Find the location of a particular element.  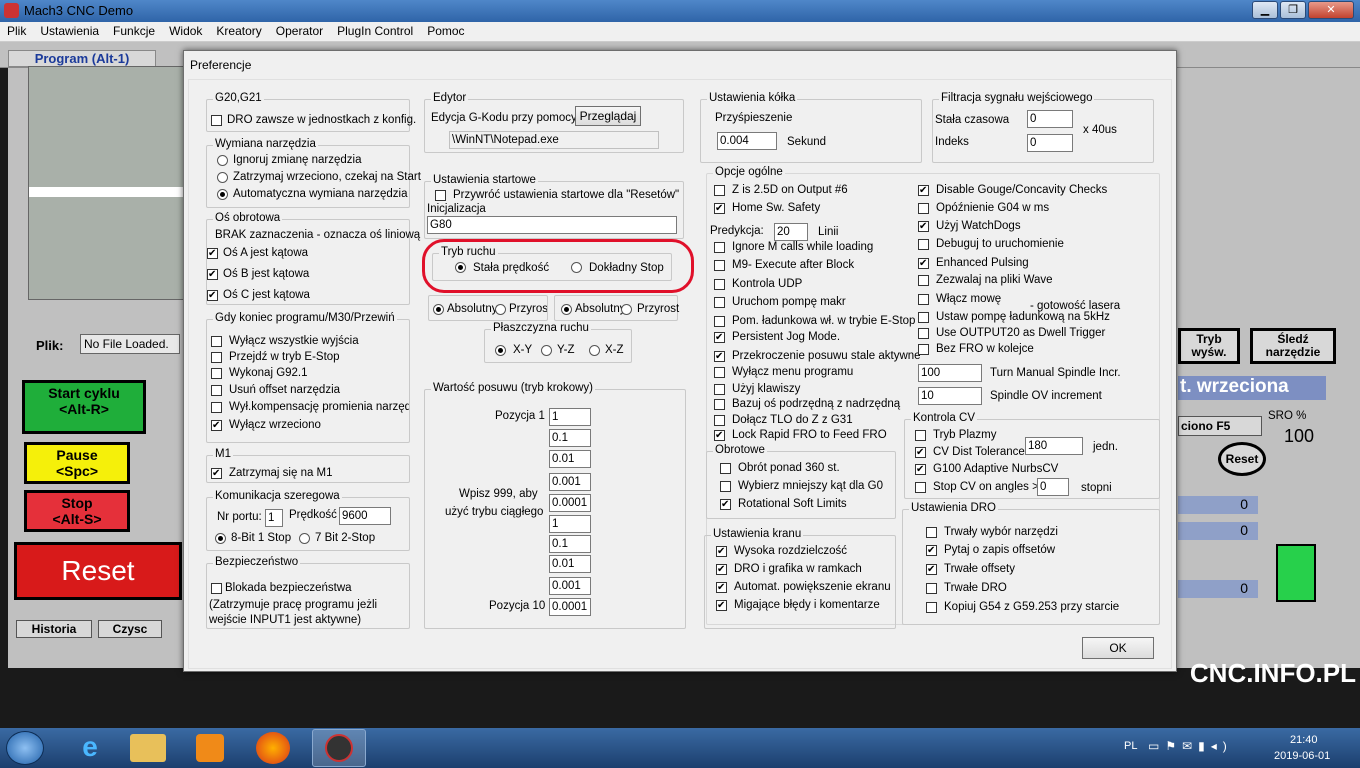

history-button: Historia is located at coordinates (54, 629).